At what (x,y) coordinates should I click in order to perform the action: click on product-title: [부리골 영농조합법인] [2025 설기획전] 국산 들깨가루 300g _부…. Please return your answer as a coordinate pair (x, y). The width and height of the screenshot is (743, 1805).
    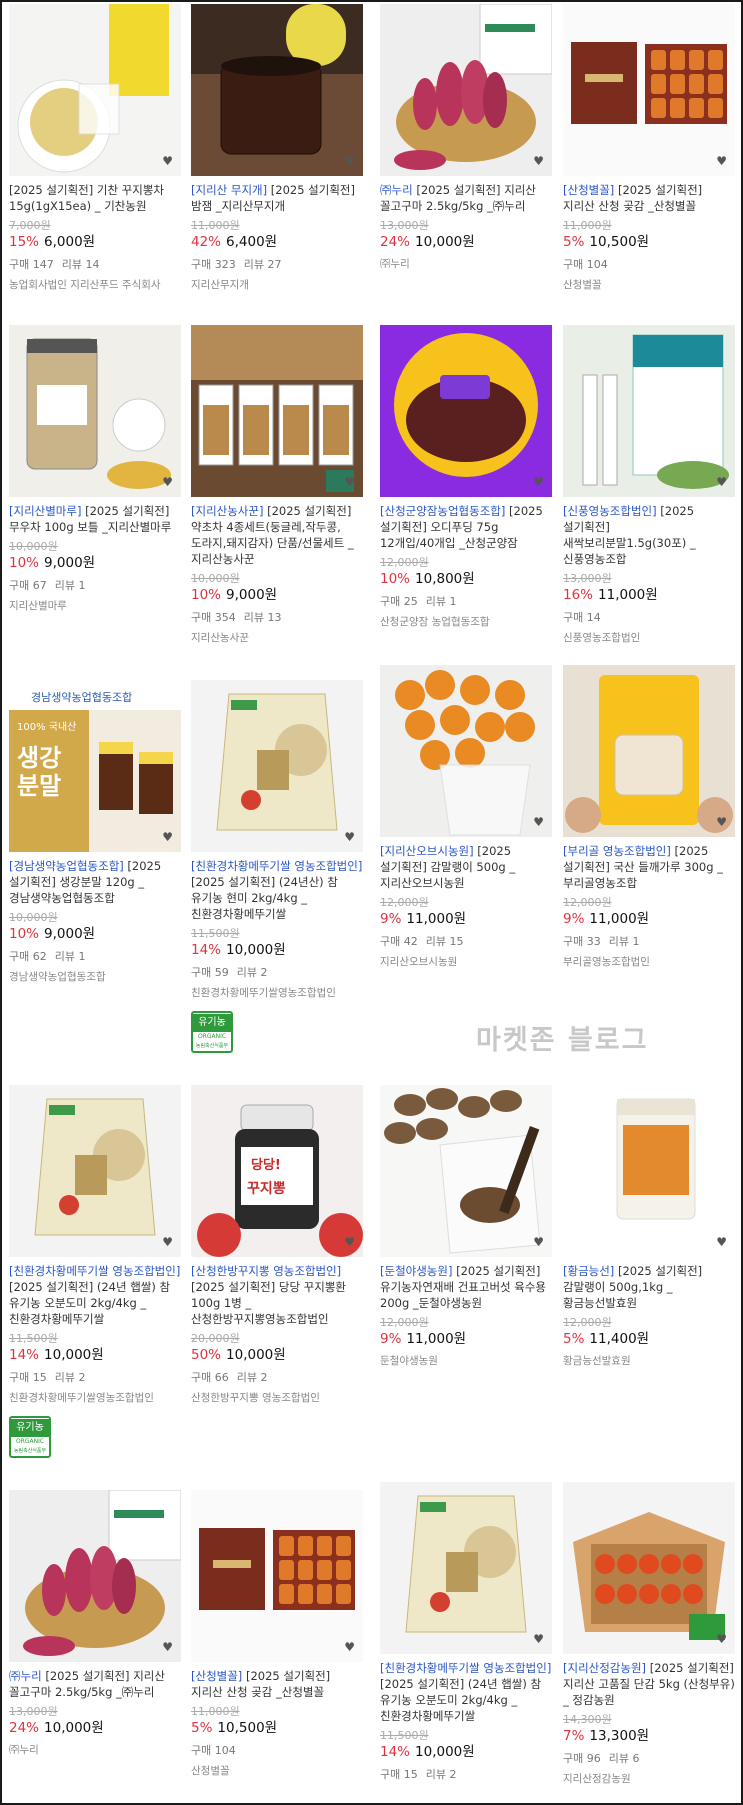
    Looking at the image, I should click on (649, 867).